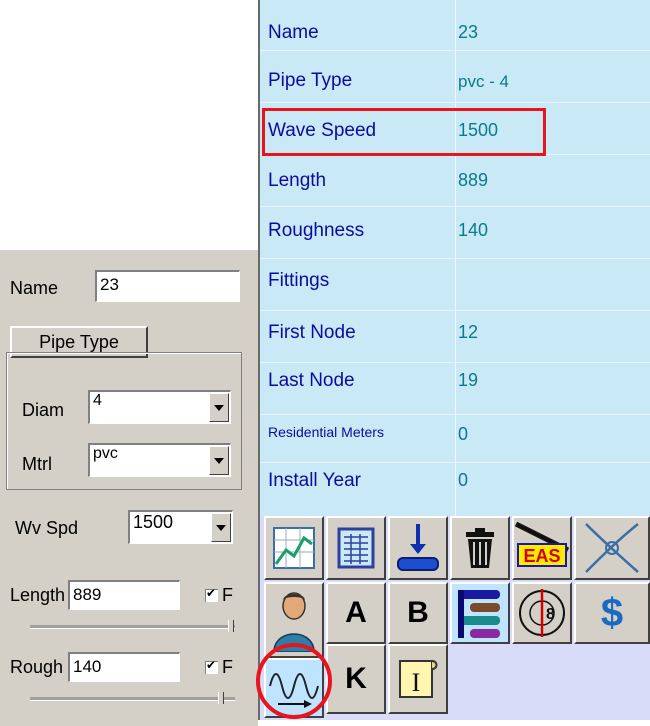 The height and width of the screenshot is (726, 650). I want to click on name-input: 23, so click(167, 286).